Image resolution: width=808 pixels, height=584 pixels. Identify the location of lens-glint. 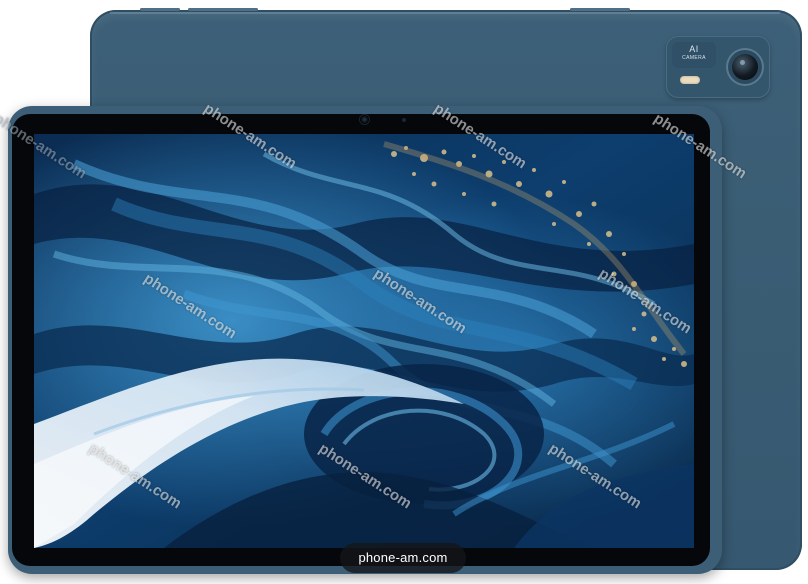
(742, 62).